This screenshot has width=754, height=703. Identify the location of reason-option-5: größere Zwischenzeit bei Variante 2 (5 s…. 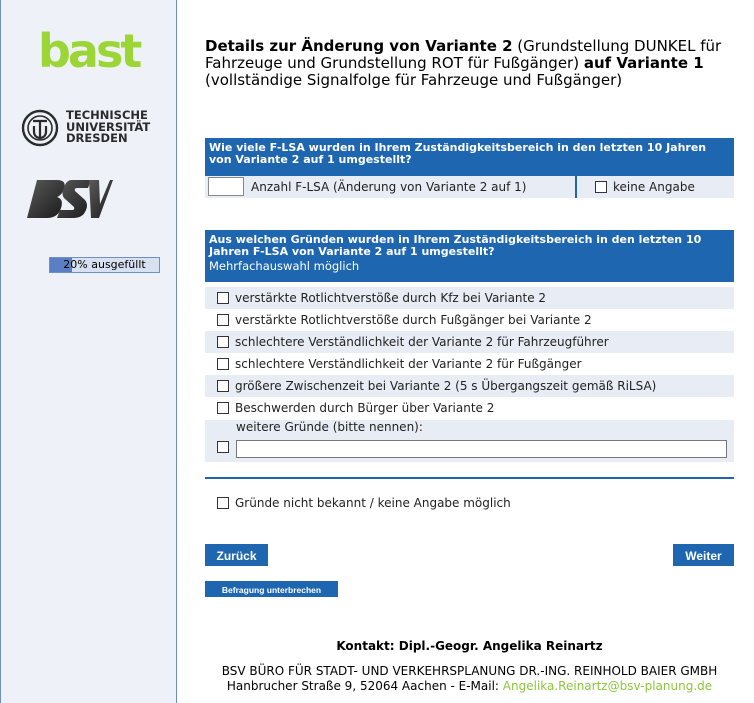
(469, 386).